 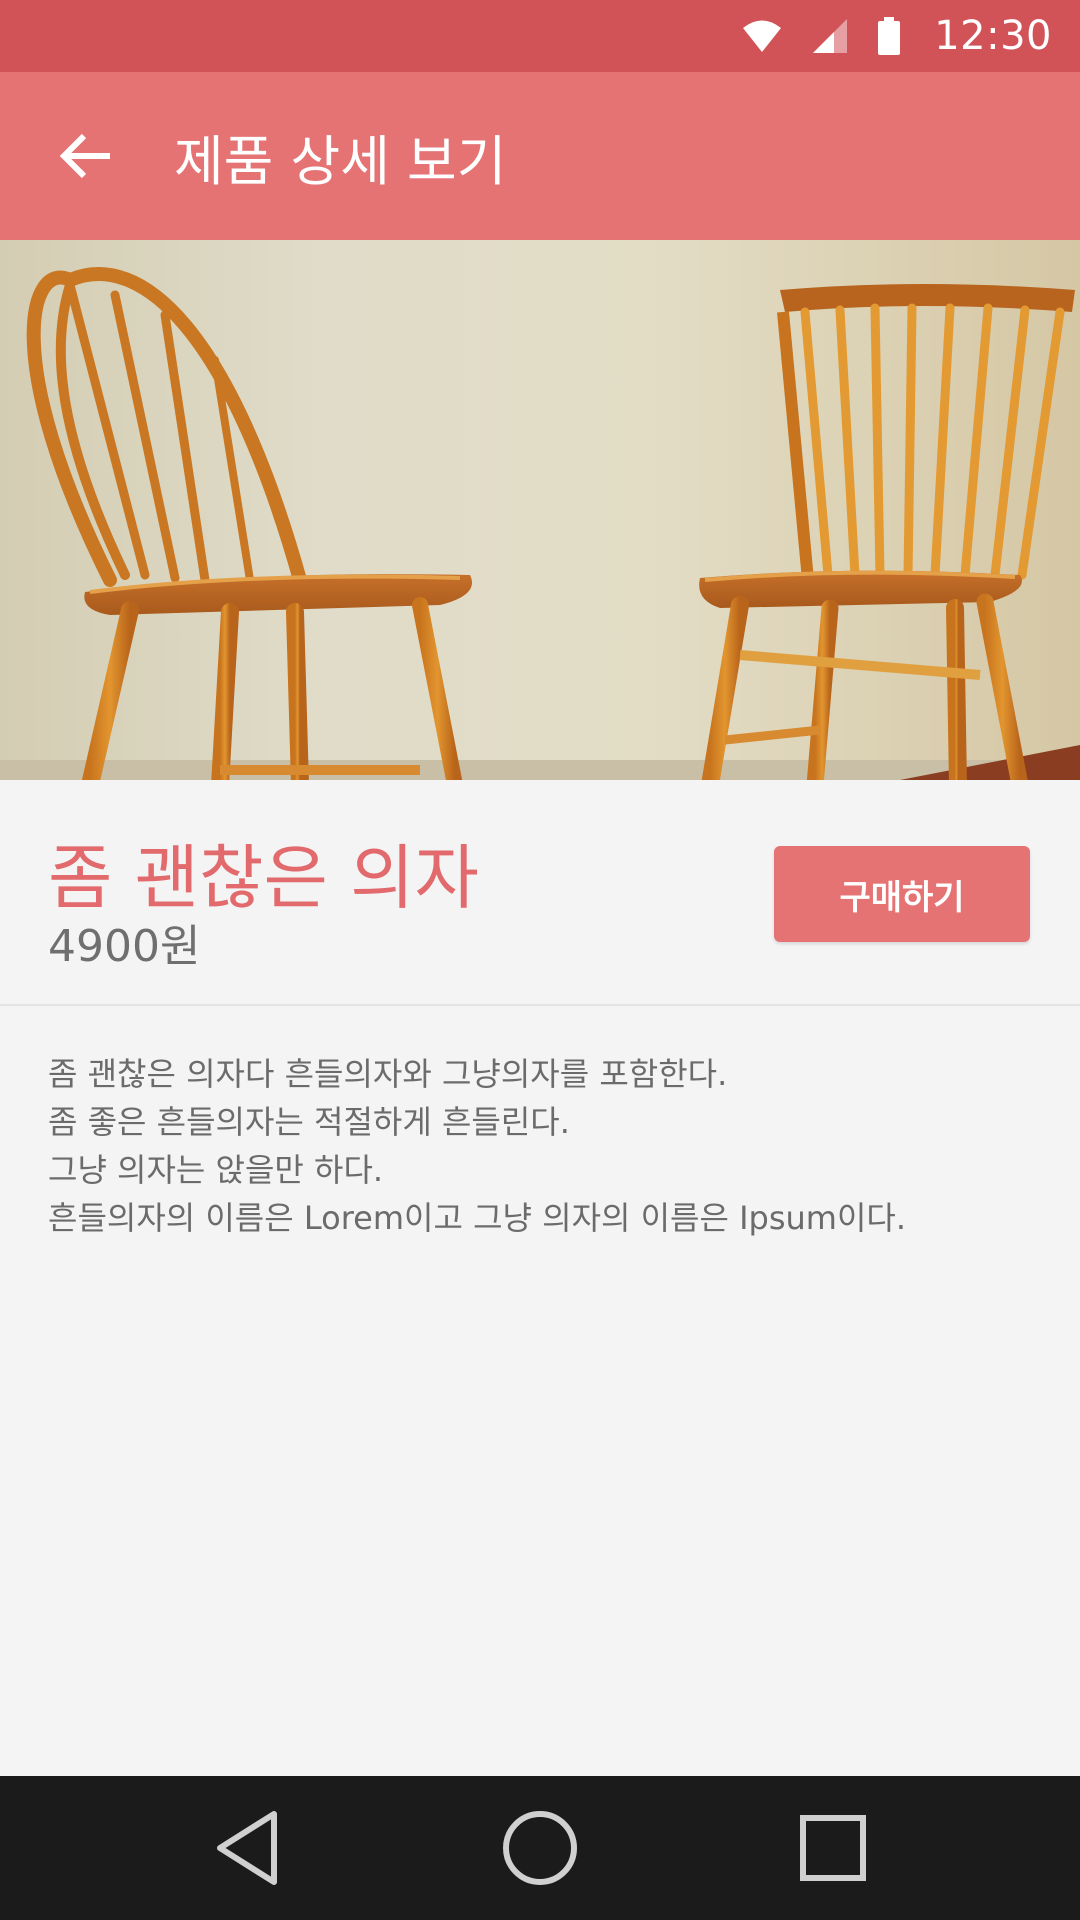 I want to click on back-triangle-icon, so click(x=246, y=1848).